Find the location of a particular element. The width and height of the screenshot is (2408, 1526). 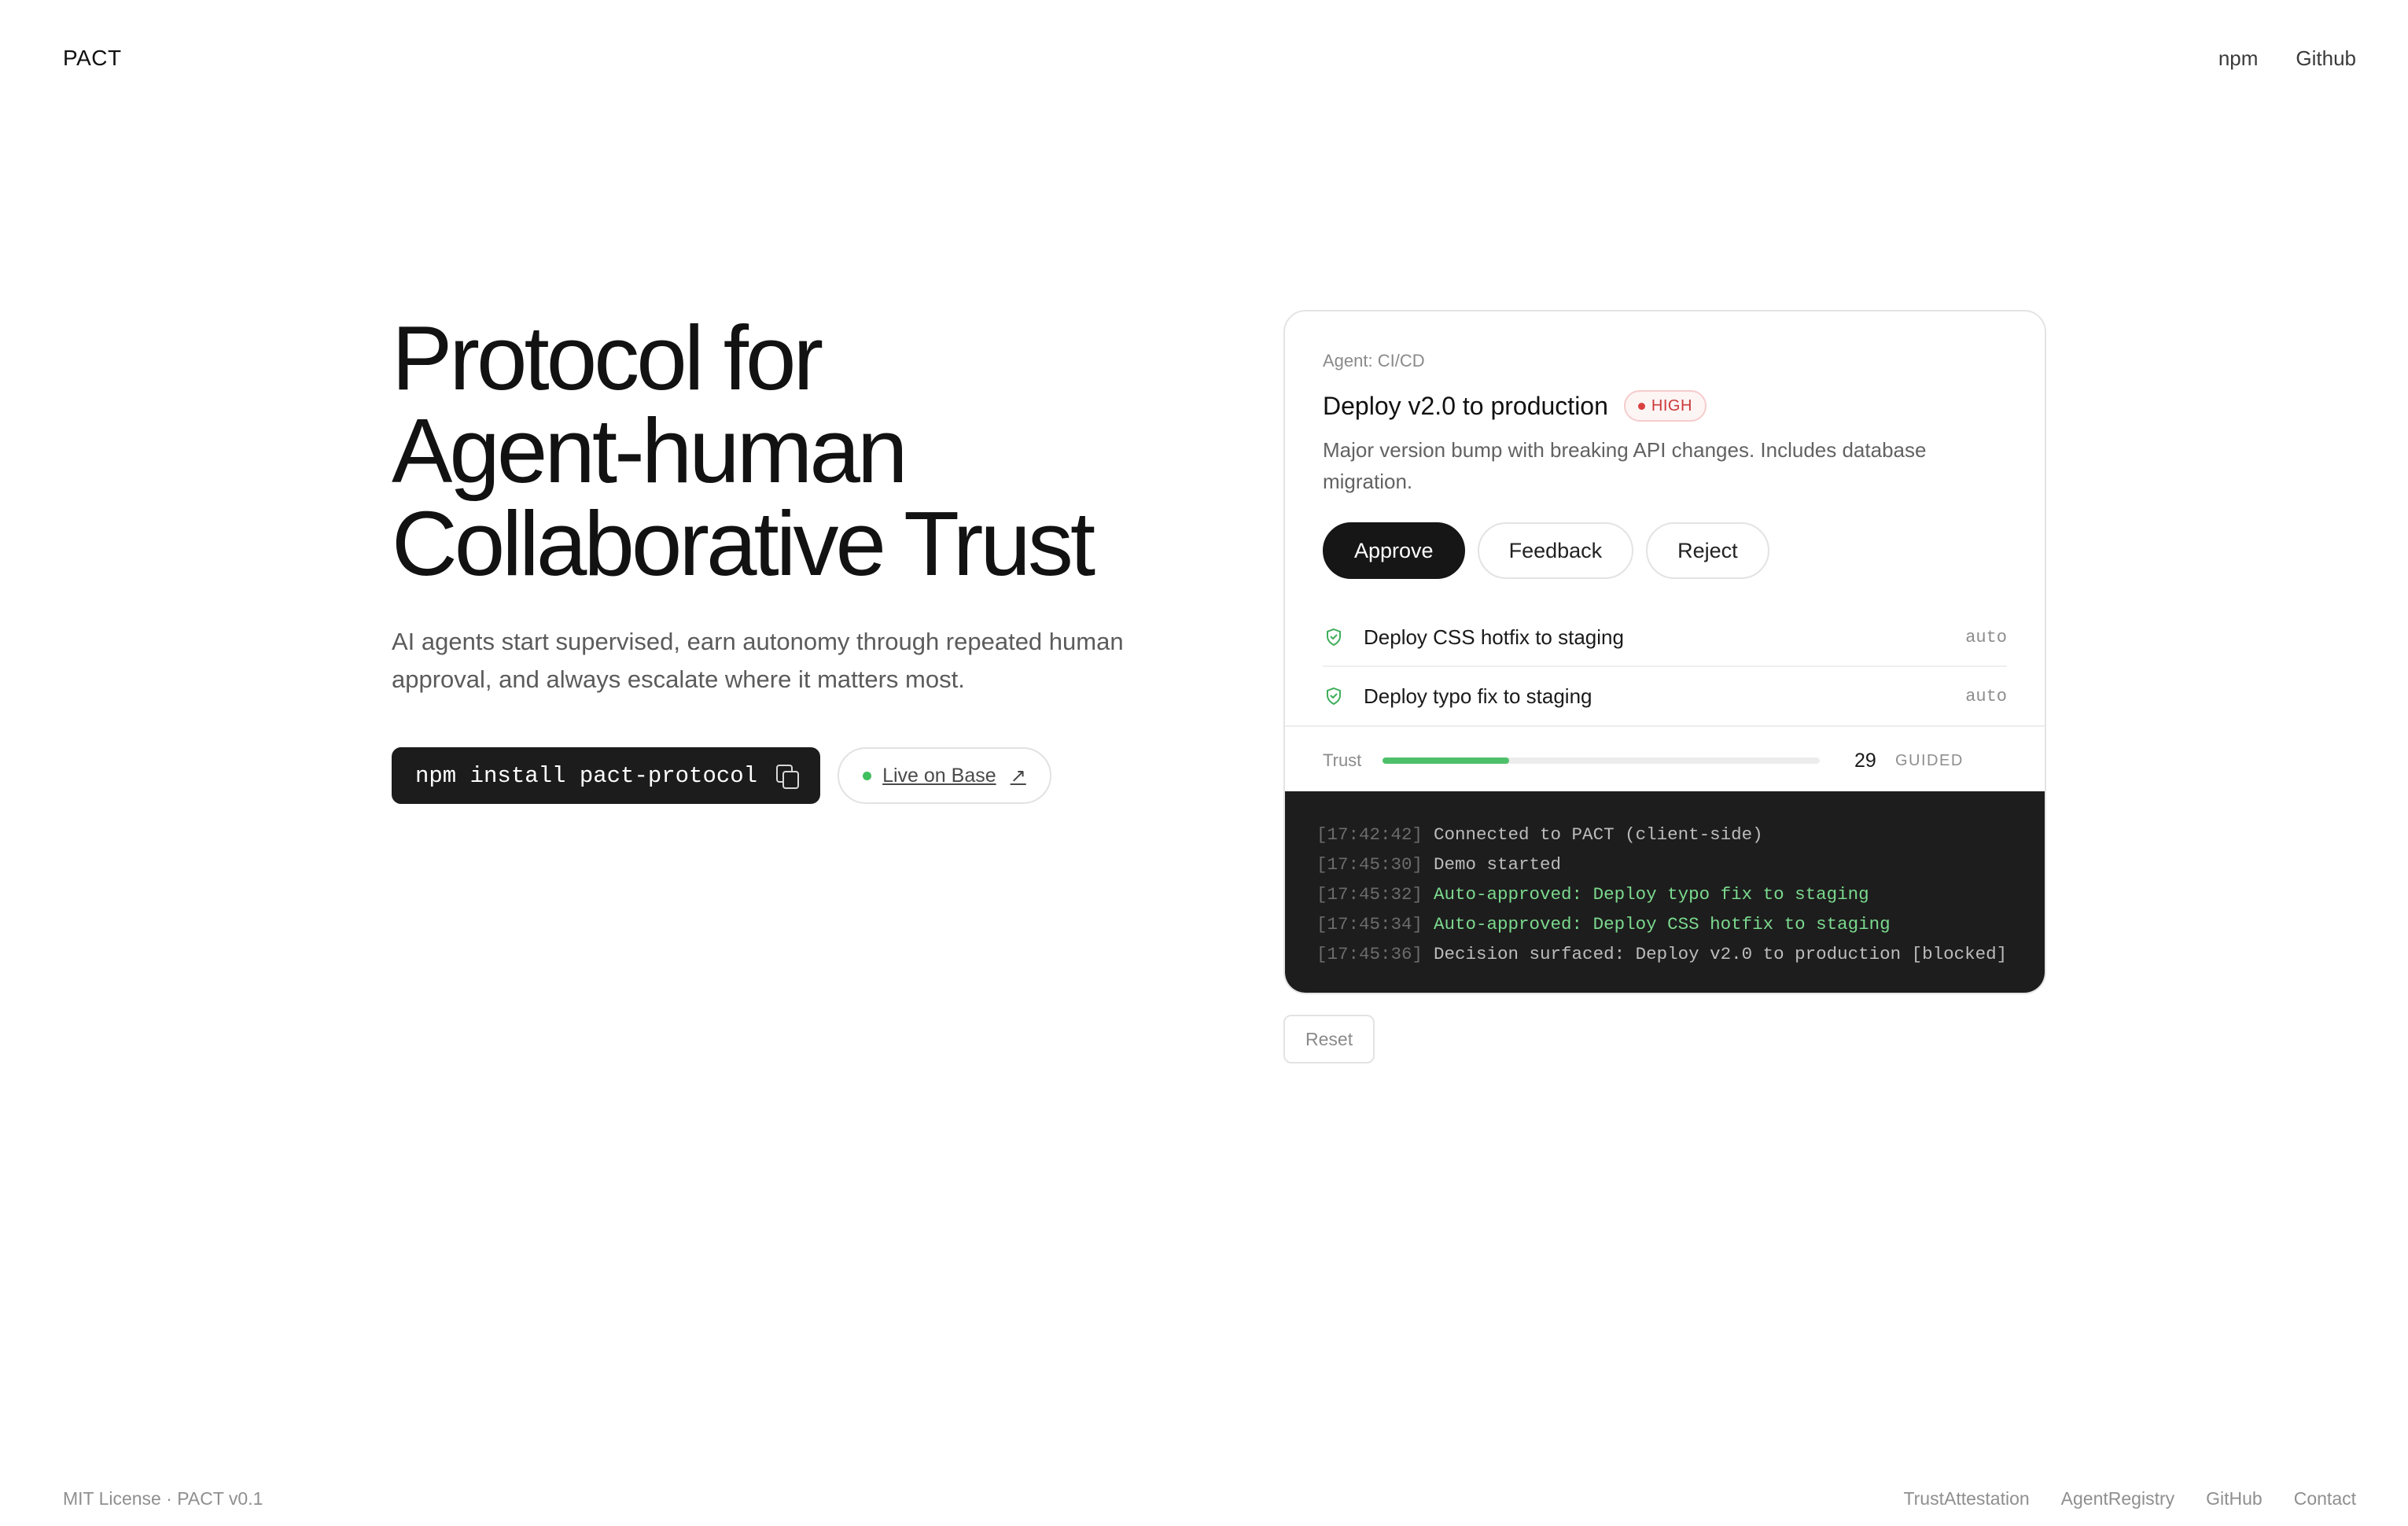

reset-button: Reset is located at coordinates (1329, 1039).